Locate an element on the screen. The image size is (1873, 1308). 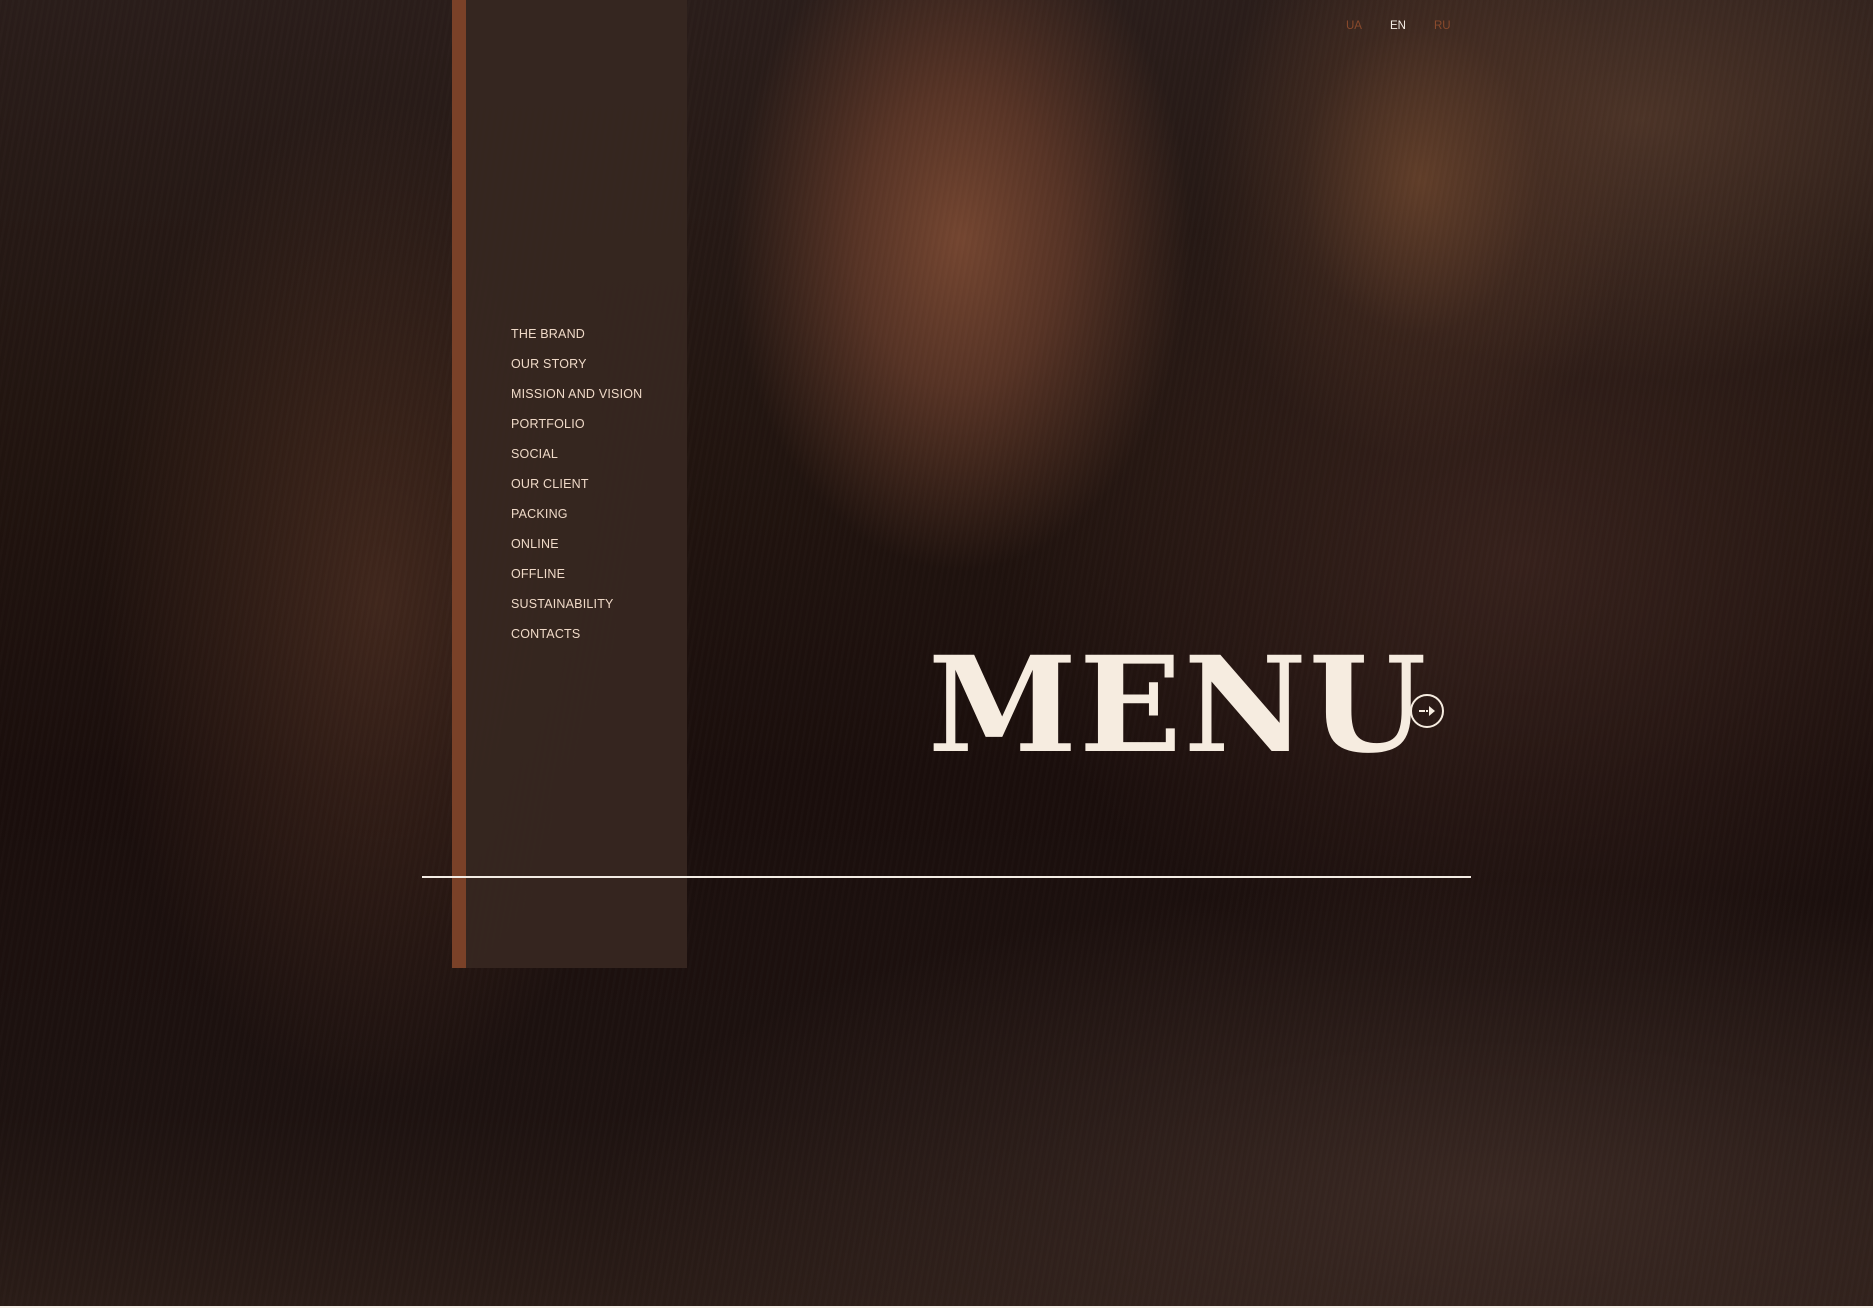
sidebar-accent-bar is located at coordinates (459, 484).